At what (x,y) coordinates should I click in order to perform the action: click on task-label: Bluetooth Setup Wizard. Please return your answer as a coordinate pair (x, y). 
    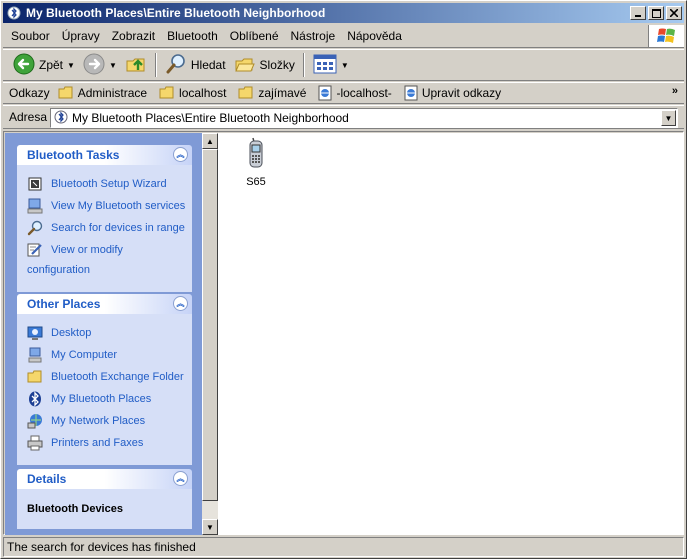
    Looking at the image, I should click on (109, 184).